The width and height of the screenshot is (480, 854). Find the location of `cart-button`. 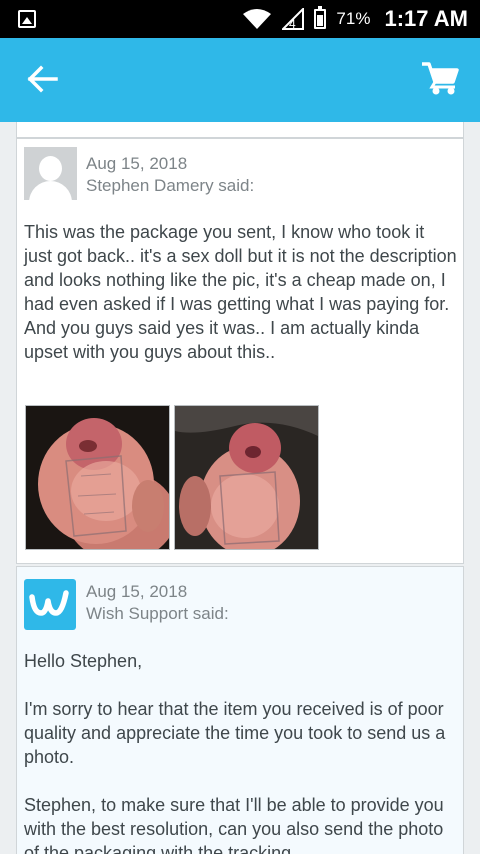

cart-button is located at coordinates (440, 79).